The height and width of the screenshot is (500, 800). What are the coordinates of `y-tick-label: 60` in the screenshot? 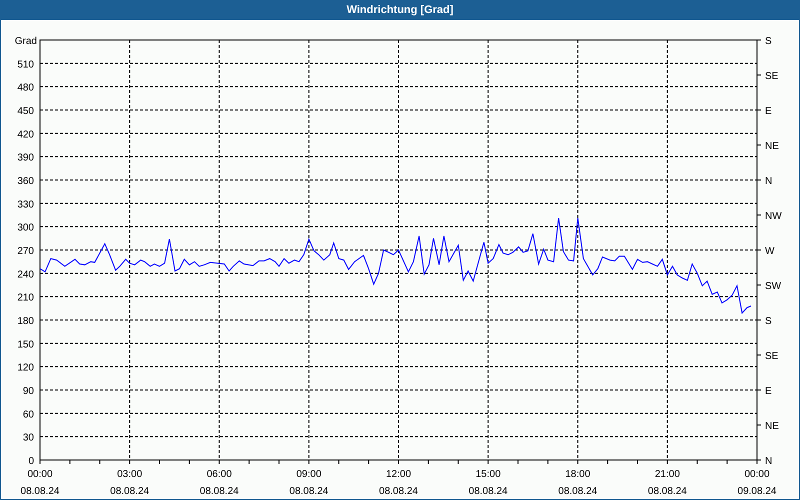 It's located at (28, 414).